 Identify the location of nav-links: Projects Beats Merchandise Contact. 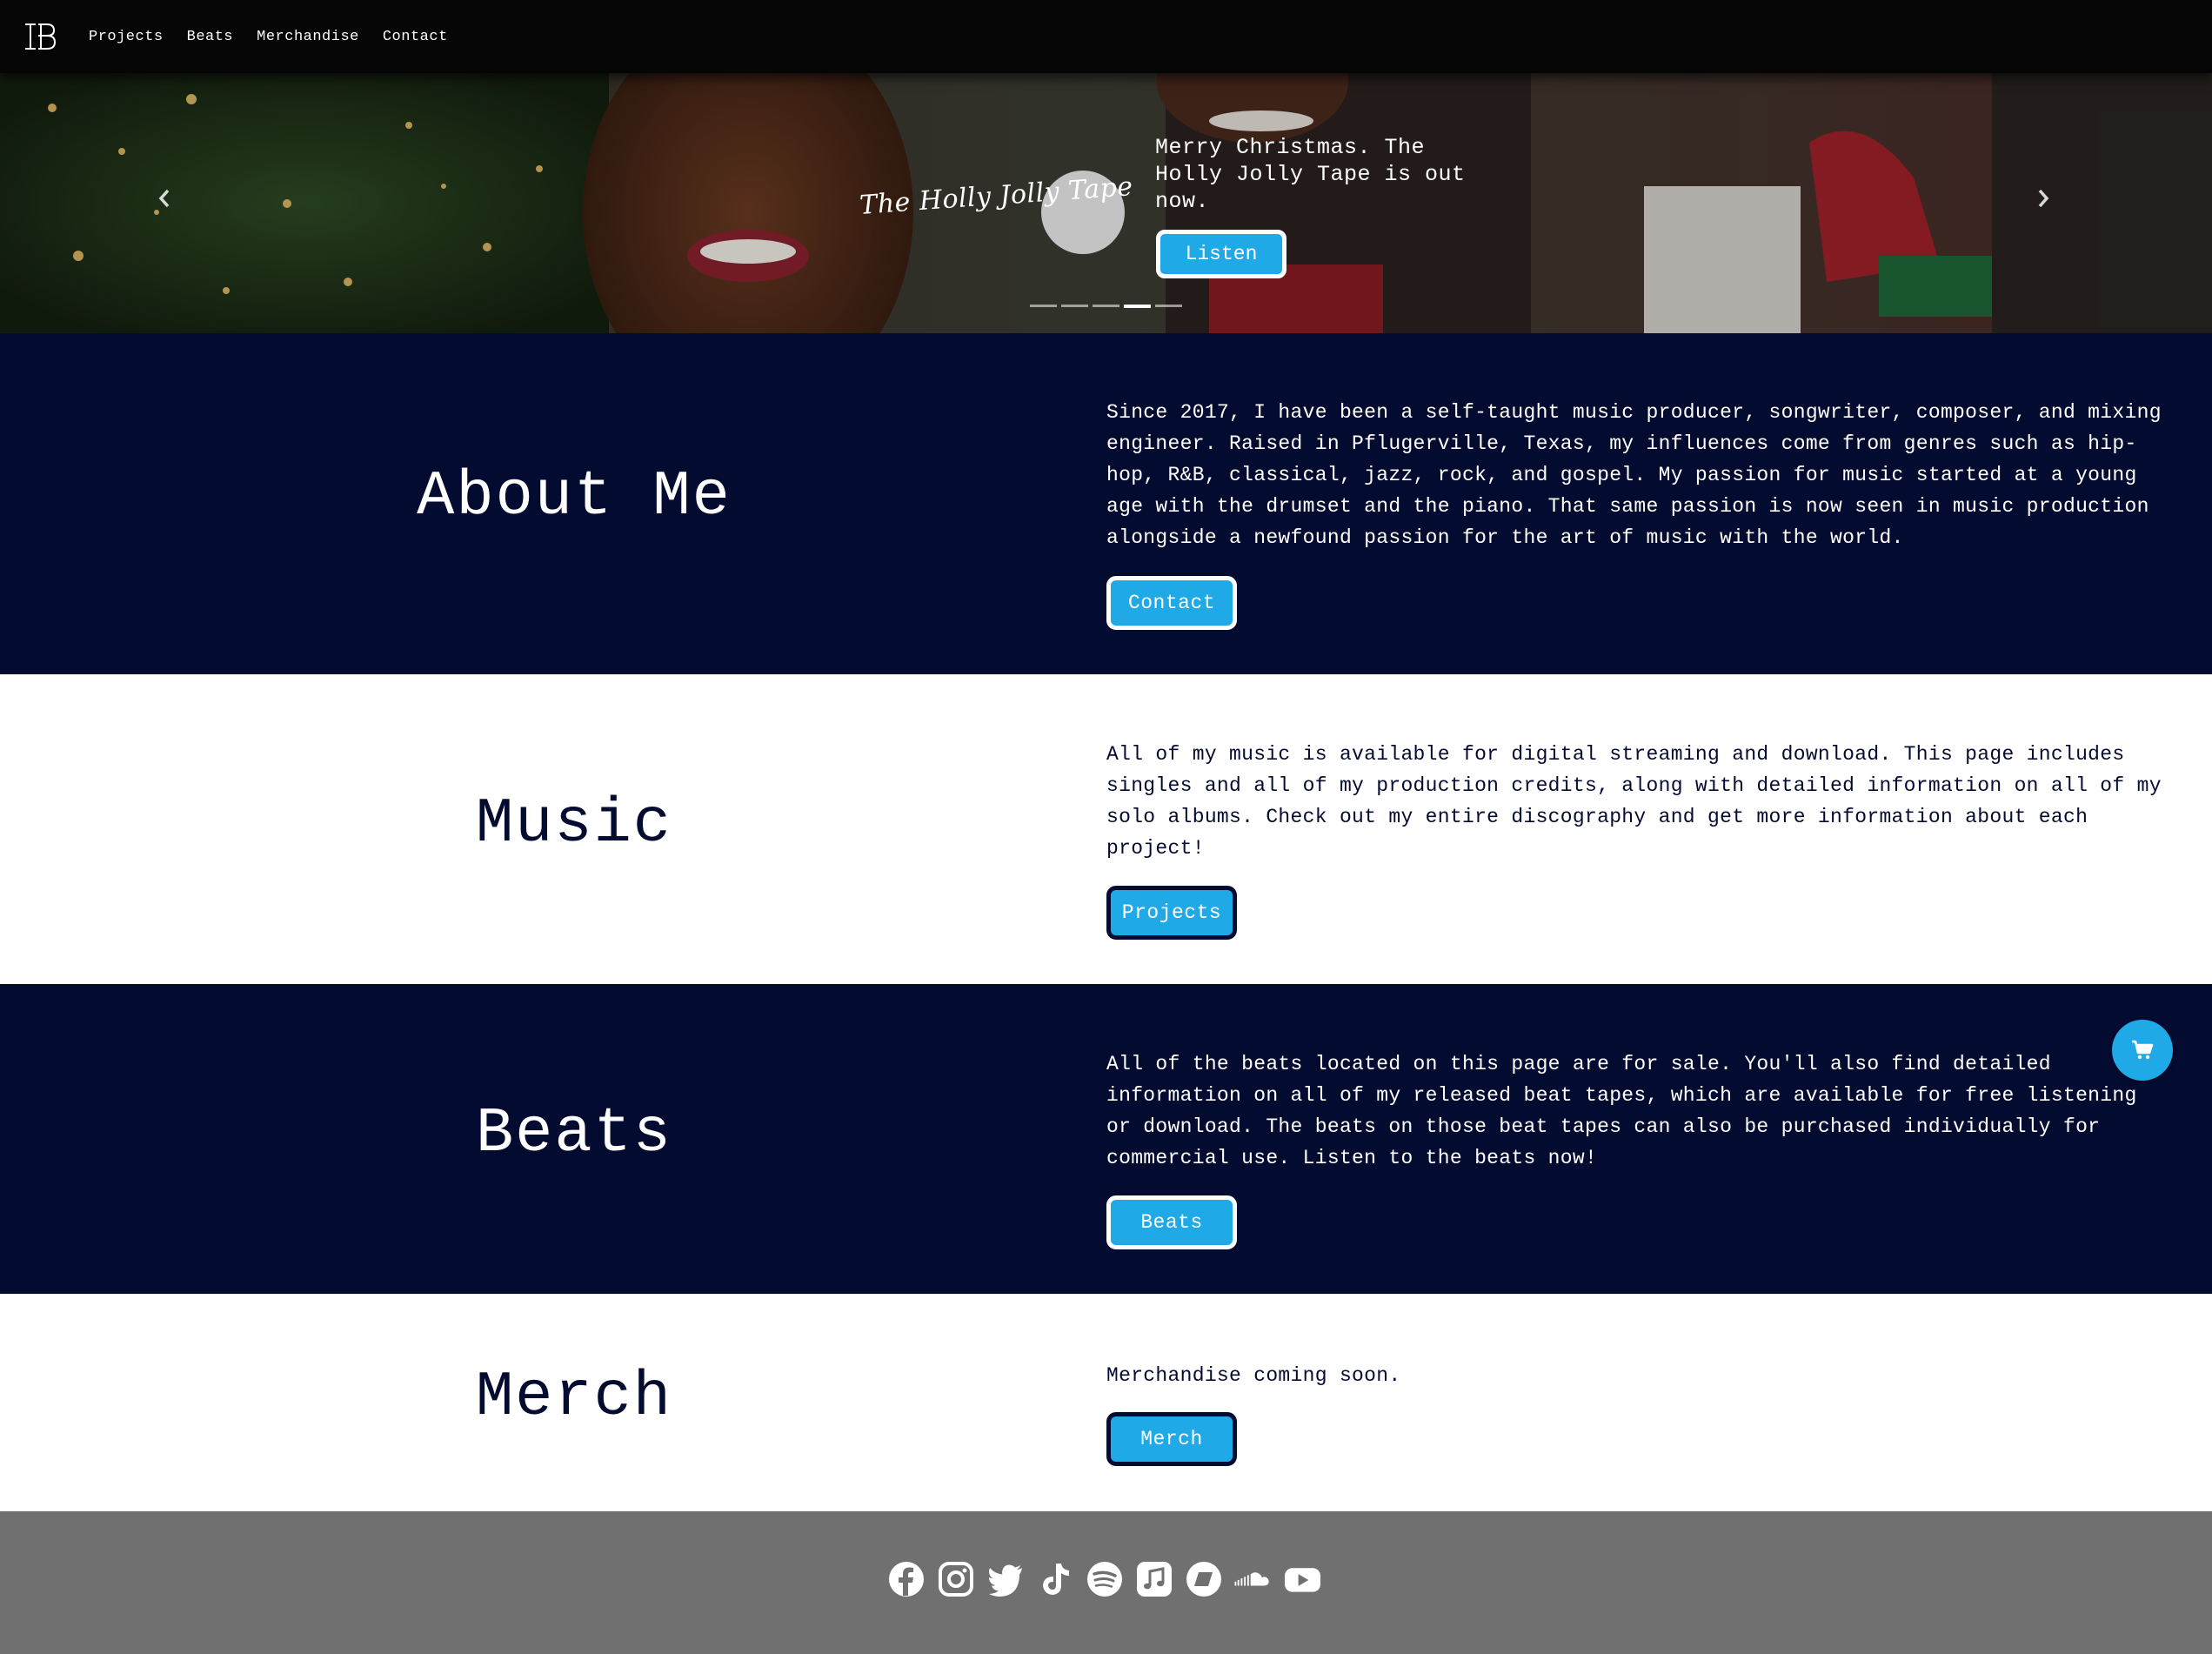
(280, 37).